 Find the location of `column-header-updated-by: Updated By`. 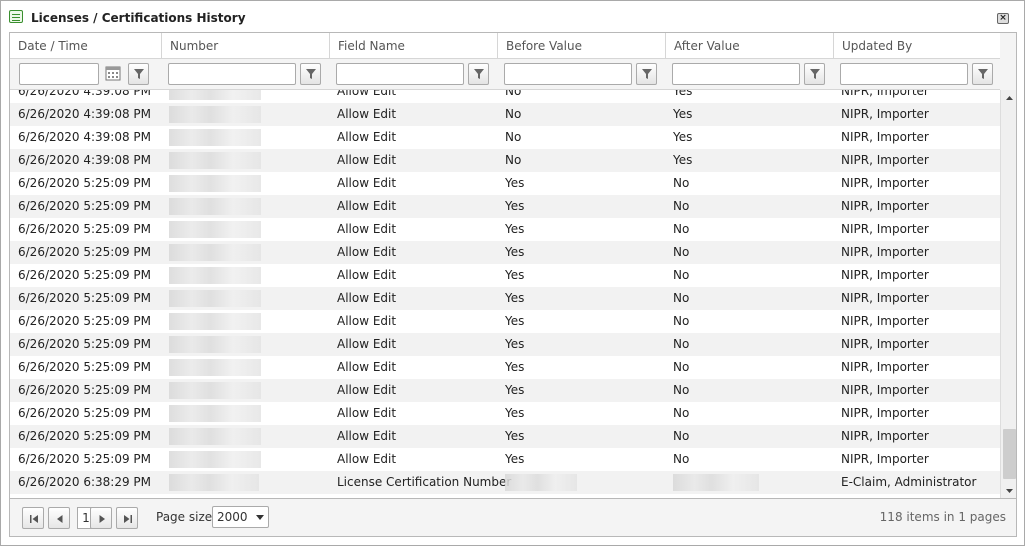

column-header-updated-by: Updated By is located at coordinates (916, 46).